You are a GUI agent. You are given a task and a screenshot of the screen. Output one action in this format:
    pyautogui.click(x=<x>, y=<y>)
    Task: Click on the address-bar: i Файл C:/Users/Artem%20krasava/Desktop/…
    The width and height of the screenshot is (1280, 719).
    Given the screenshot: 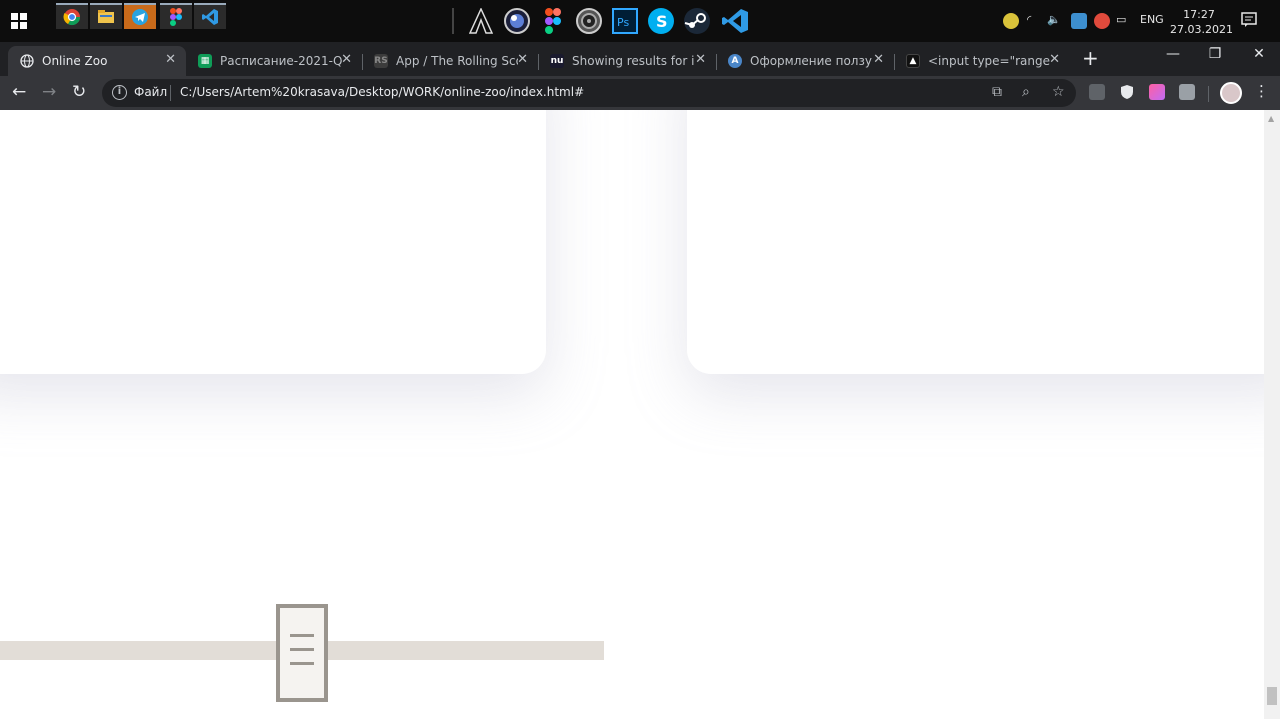 What is the action you would take?
    pyautogui.click(x=589, y=93)
    